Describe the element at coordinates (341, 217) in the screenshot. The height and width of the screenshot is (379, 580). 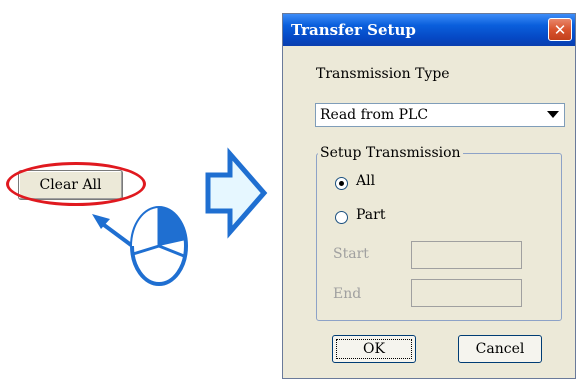
I see `radio-part` at that location.